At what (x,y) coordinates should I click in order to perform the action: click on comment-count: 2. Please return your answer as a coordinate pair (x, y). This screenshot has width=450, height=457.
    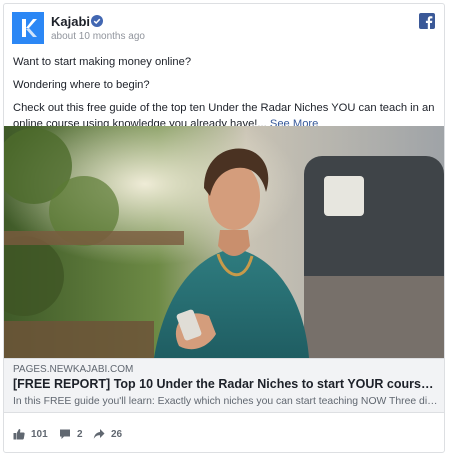
    Looking at the image, I should click on (80, 434).